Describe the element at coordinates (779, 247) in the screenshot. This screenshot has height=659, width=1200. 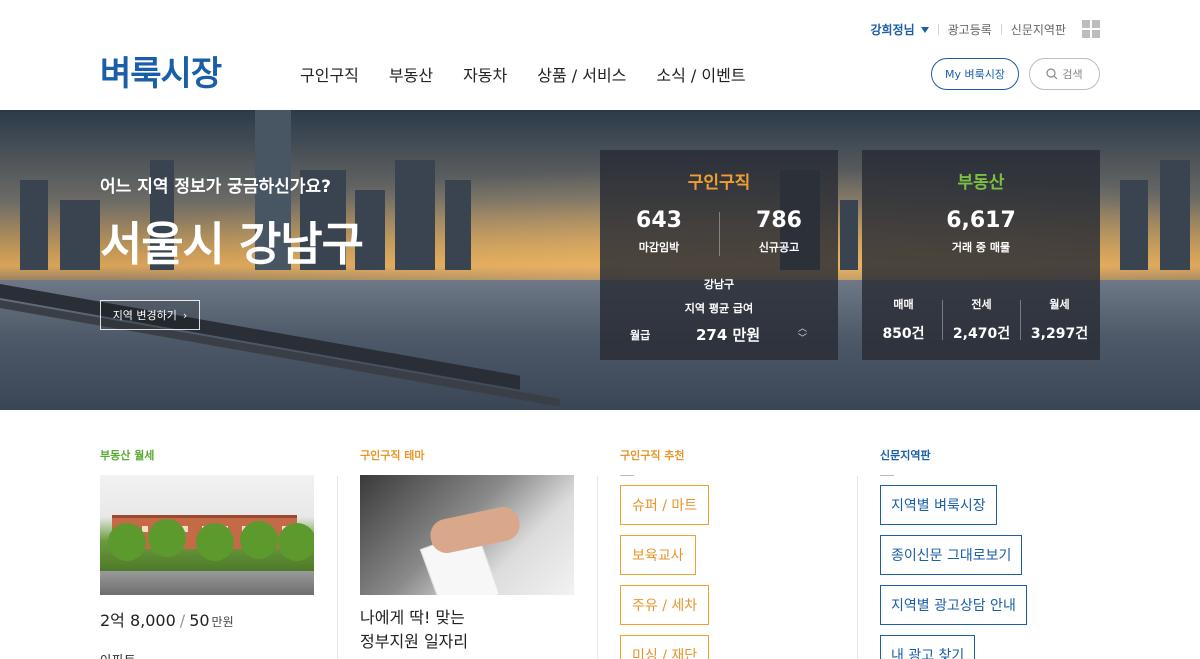
I see `new-posting-label: 신규공고` at that location.